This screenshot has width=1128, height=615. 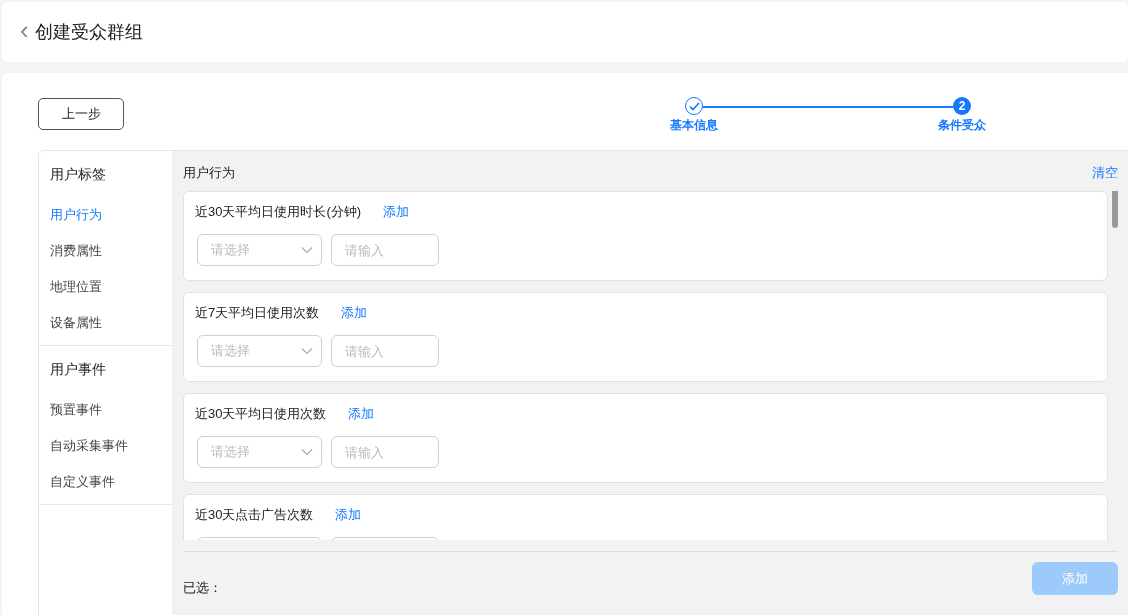 What do you see at coordinates (105, 251) in the screenshot?
I see `category-item: 消费属性` at bounding box center [105, 251].